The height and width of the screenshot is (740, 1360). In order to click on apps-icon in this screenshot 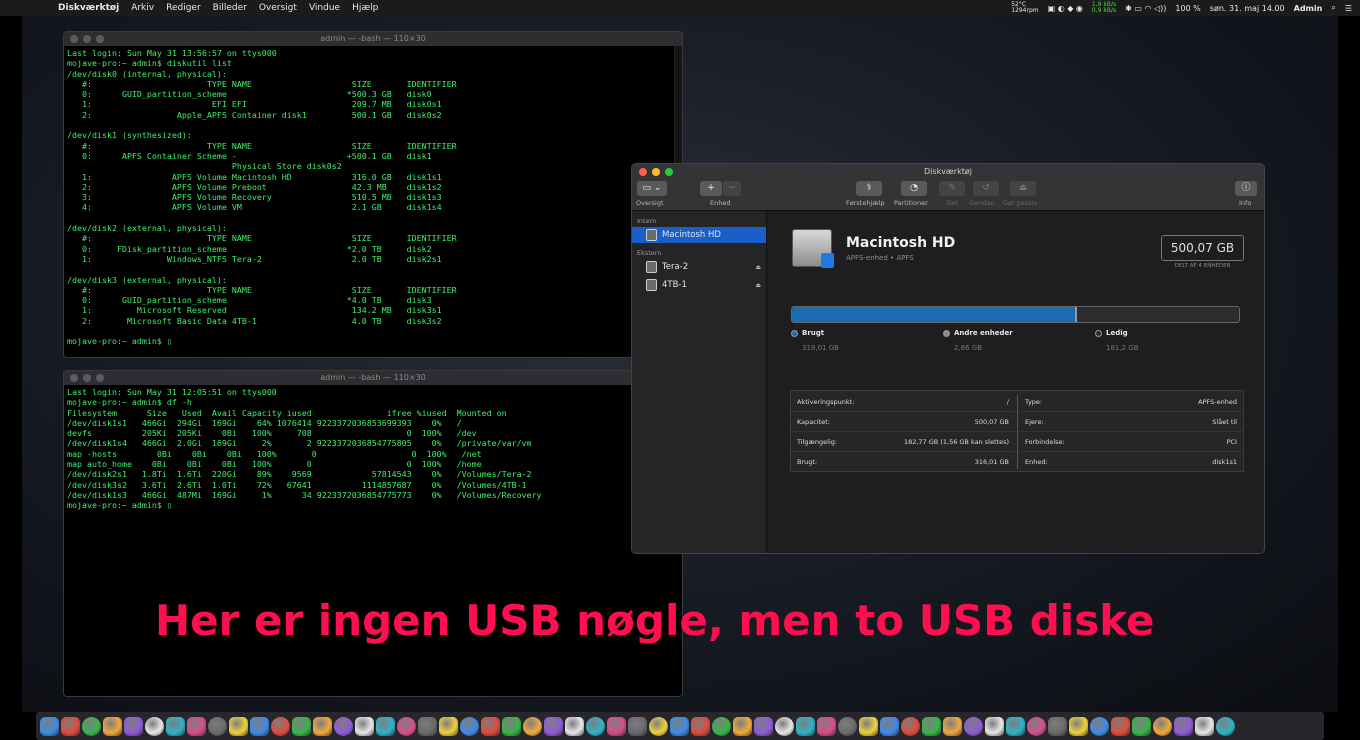, I will do `click(1141, 726)`.